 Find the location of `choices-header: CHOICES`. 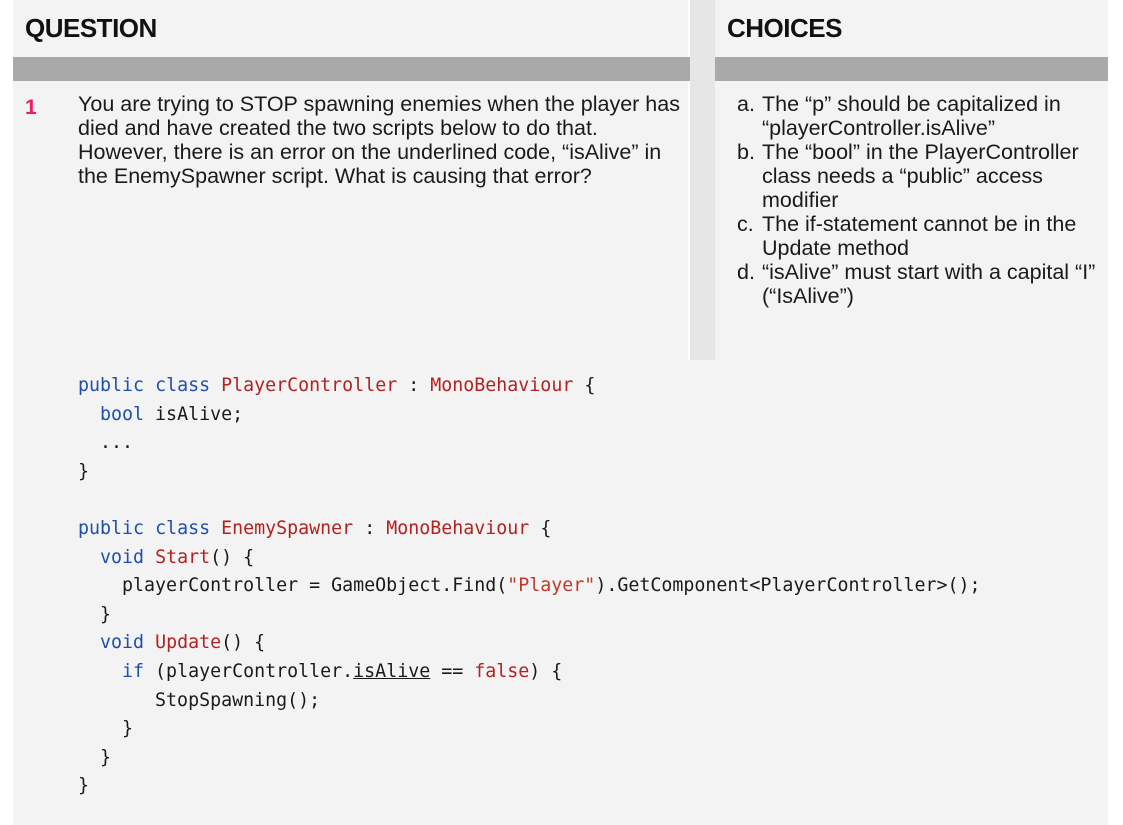

choices-header: CHOICES is located at coordinates (784, 27).